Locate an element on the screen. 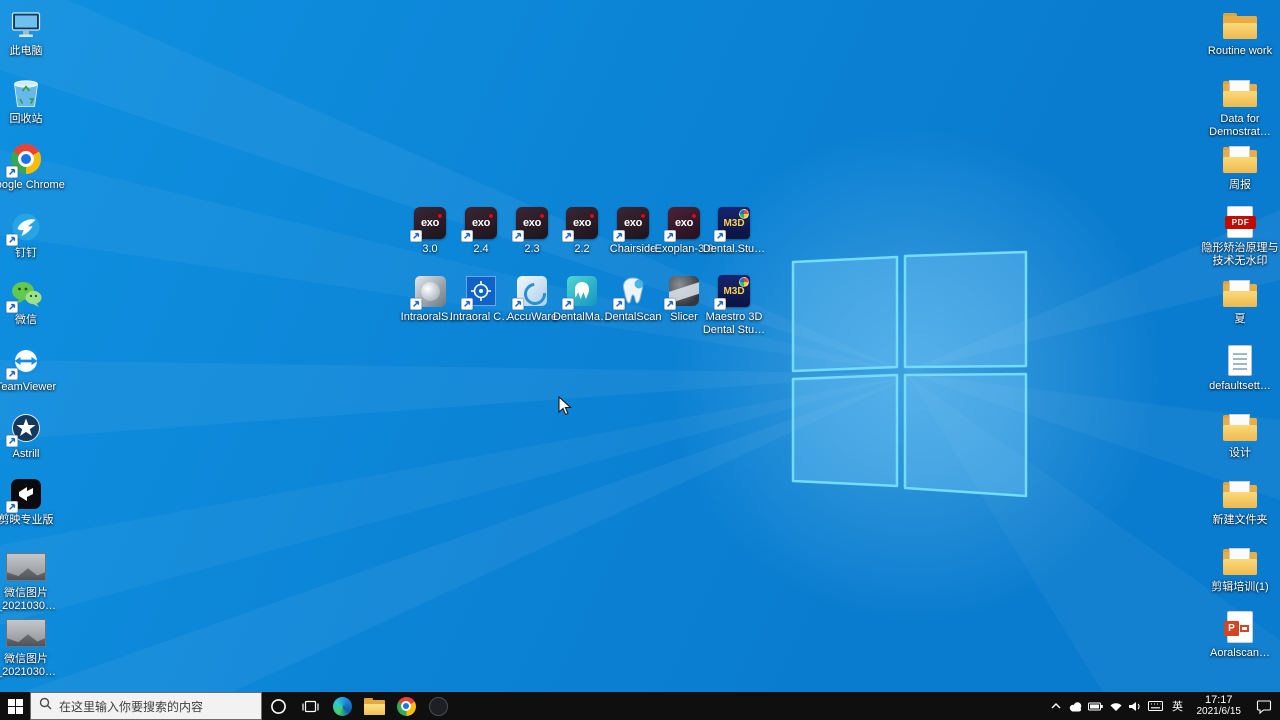 The height and width of the screenshot is (720, 1280). action-center-button is located at coordinates (1264, 706).